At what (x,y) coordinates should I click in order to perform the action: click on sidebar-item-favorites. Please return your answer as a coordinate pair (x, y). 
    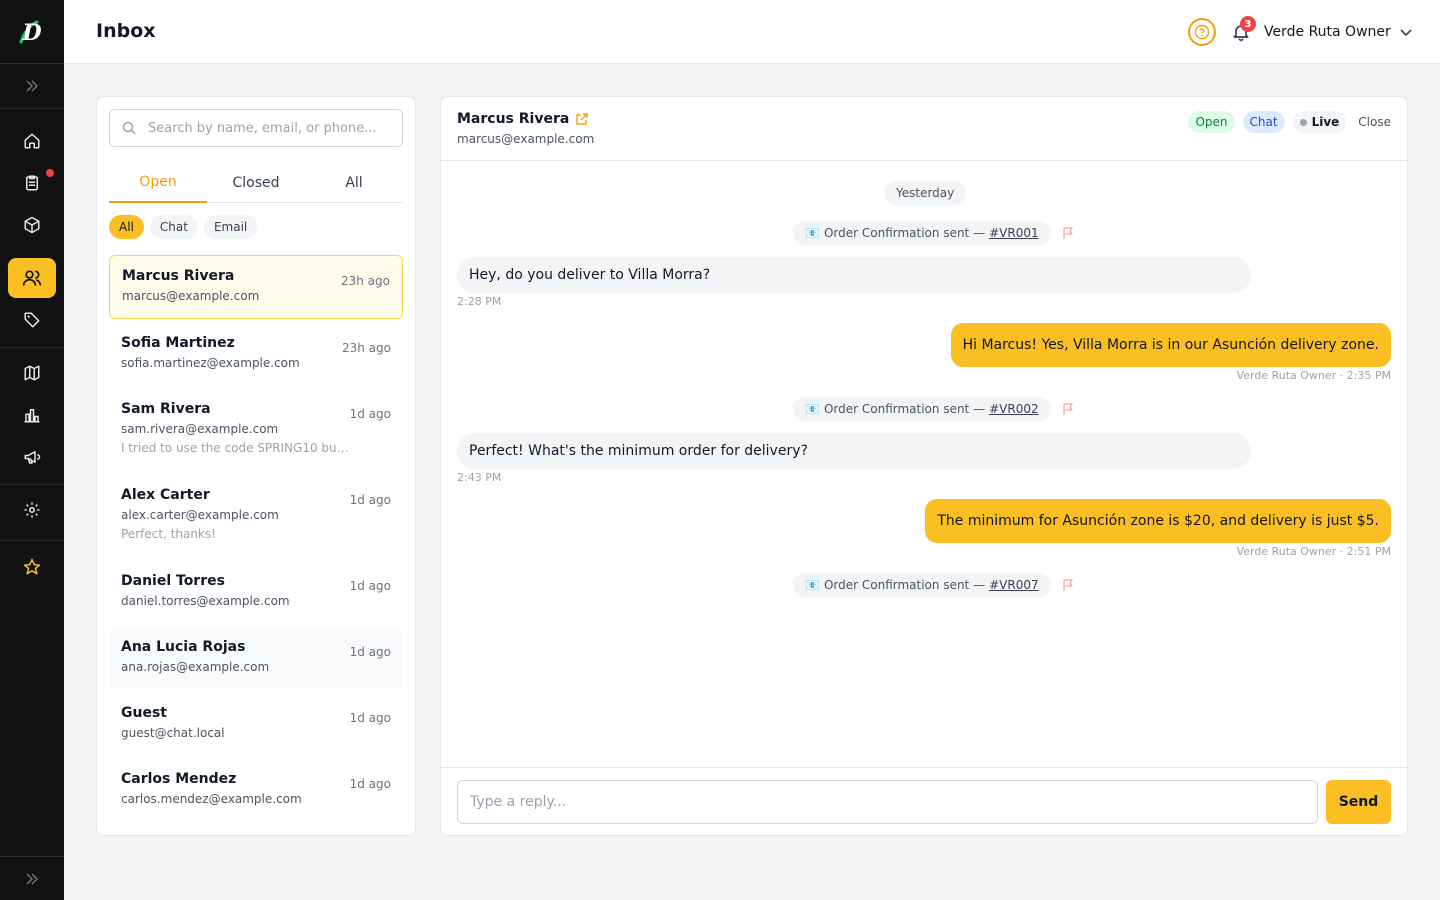
    Looking at the image, I should click on (32, 567).